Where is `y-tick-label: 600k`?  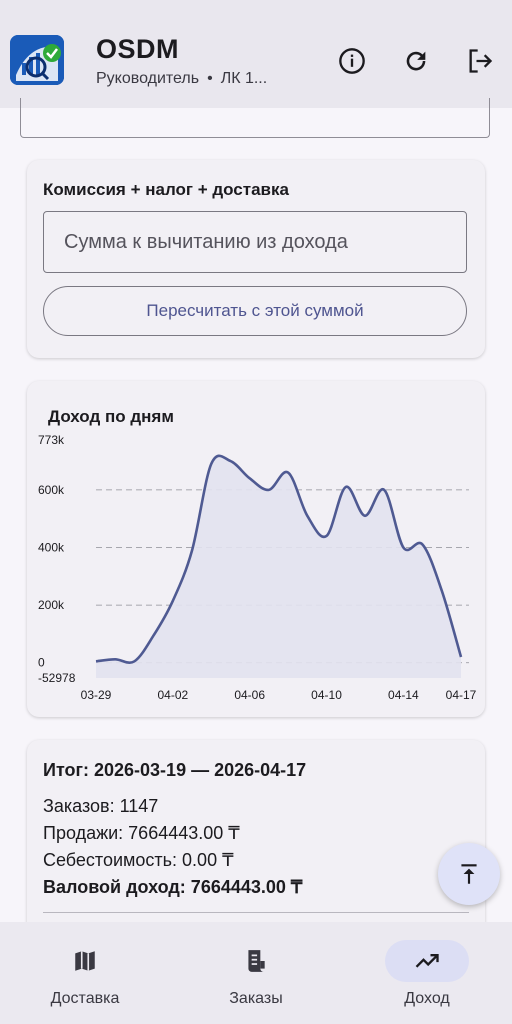 y-tick-label: 600k is located at coordinates (51, 490).